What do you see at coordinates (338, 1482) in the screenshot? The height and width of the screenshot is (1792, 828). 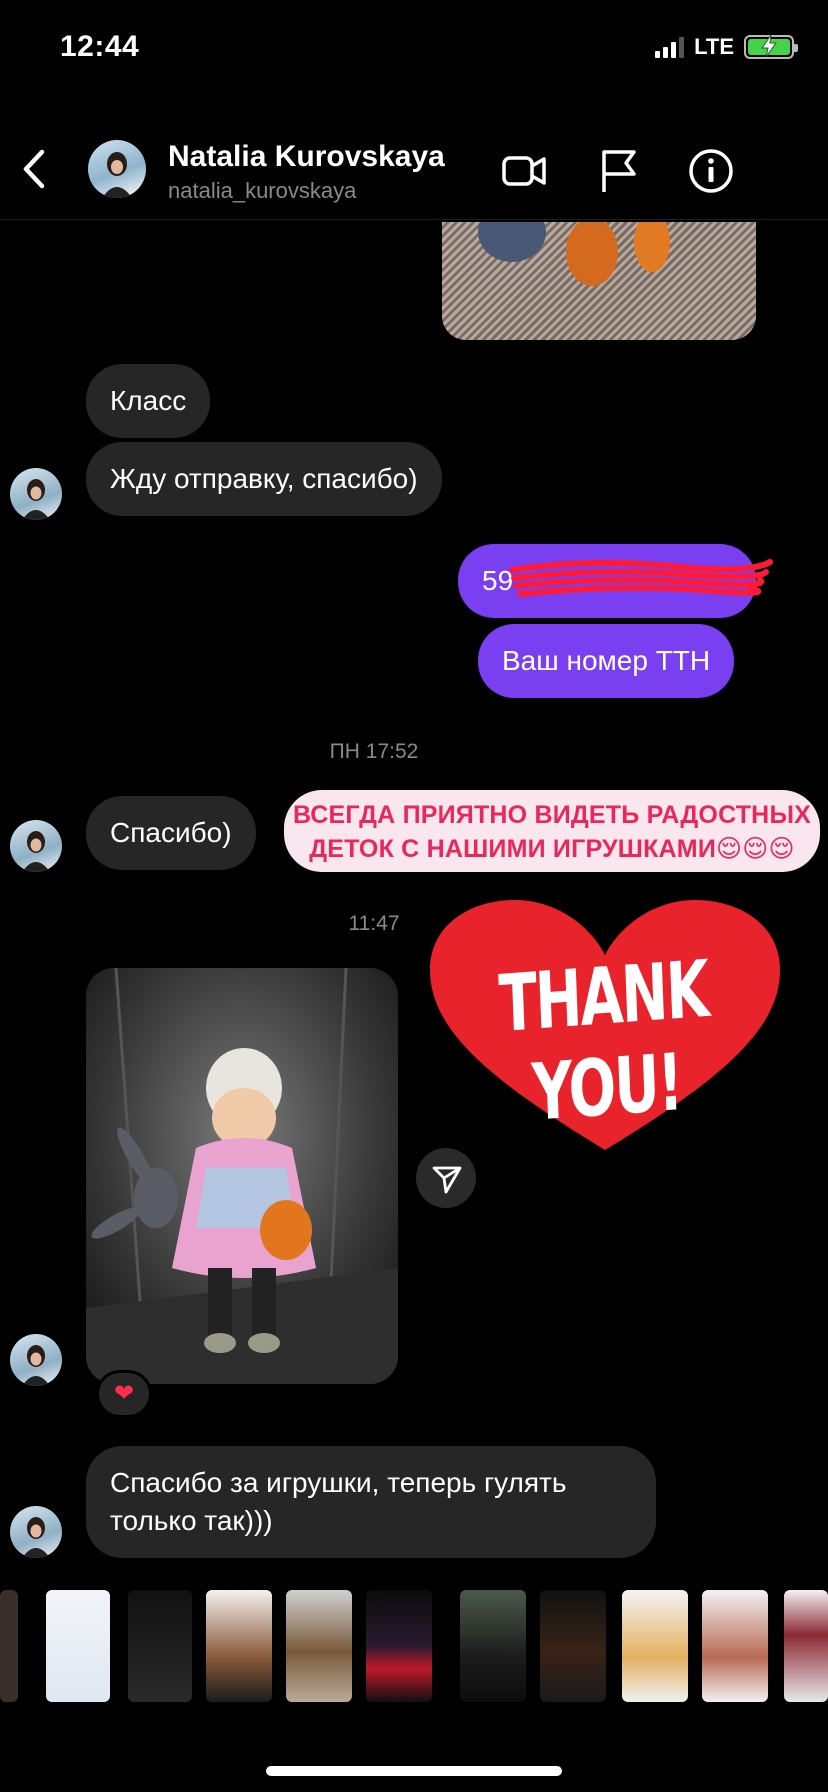 I see `message-line: Спасибо за игрушки, теперь гулять` at bounding box center [338, 1482].